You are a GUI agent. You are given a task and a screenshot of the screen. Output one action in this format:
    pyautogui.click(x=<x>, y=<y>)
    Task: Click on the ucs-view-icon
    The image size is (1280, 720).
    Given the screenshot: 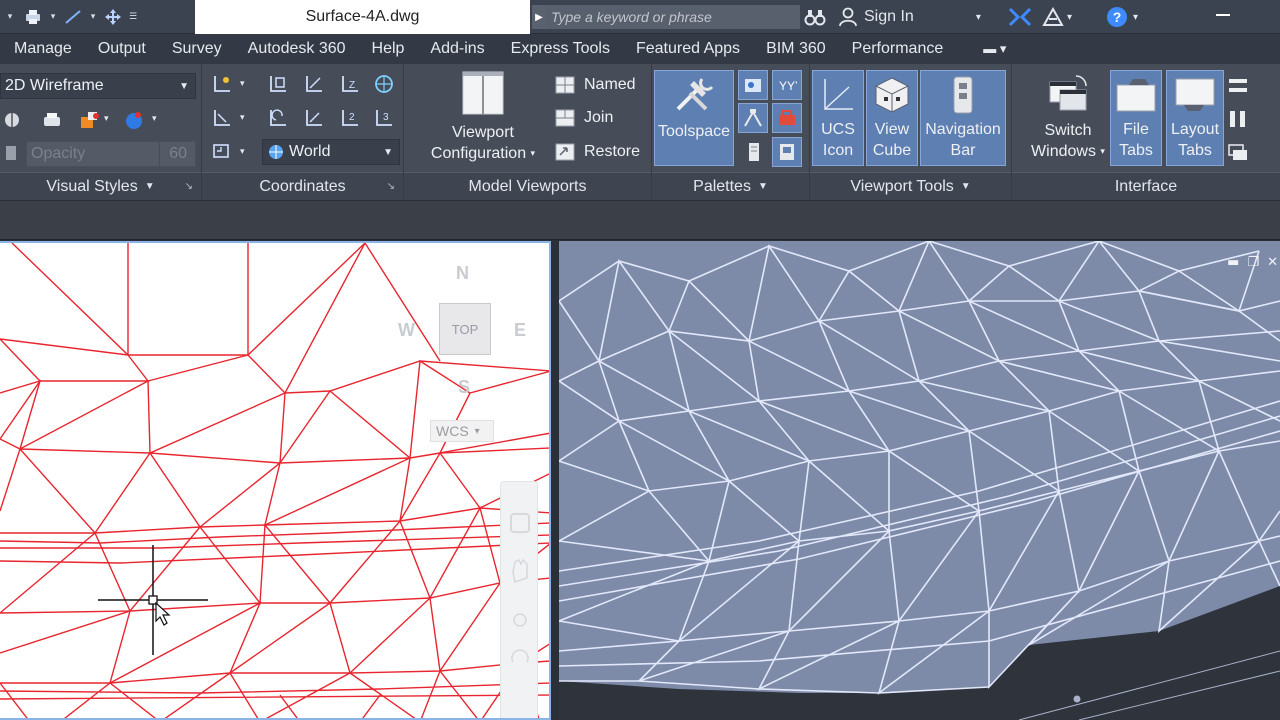 What is the action you would take?
    pyautogui.click(x=222, y=152)
    